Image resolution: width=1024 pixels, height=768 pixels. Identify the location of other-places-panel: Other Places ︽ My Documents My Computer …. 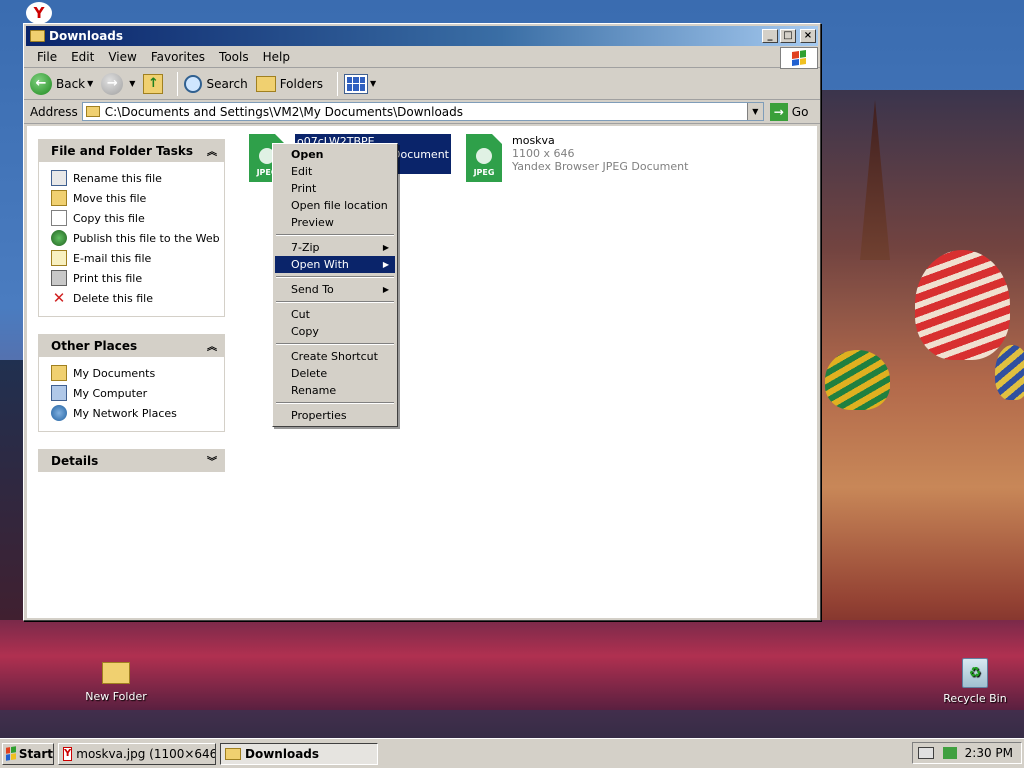
(131, 383).